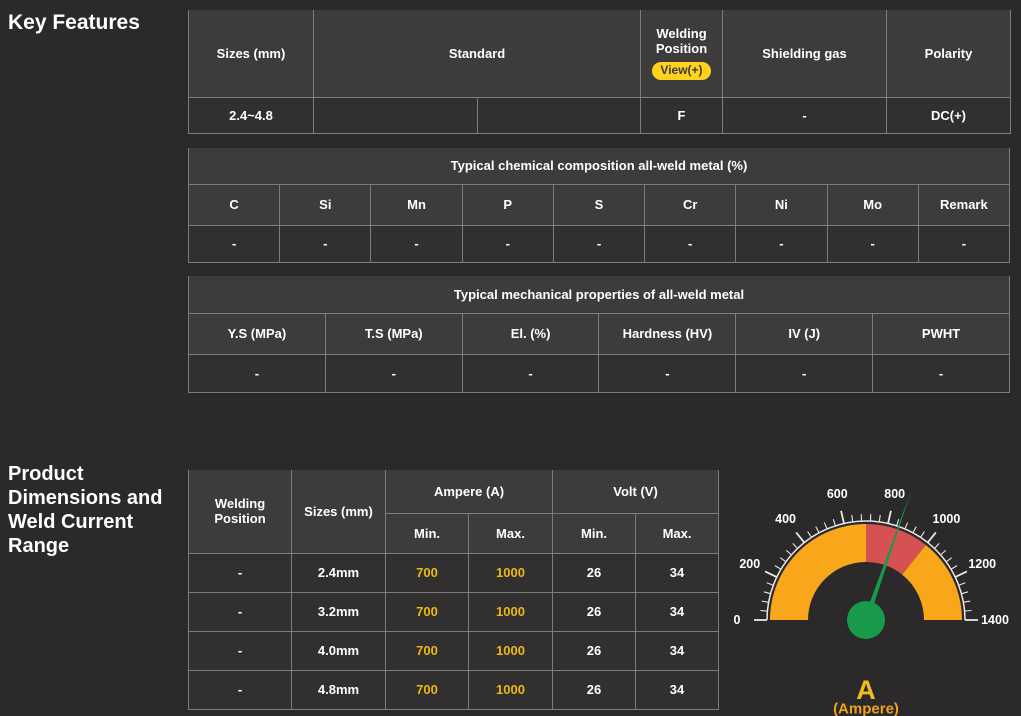 Image resolution: width=1021 pixels, height=716 pixels. What do you see at coordinates (804, 115) in the screenshot?
I see `shielding-gas-value: -` at bounding box center [804, 115].